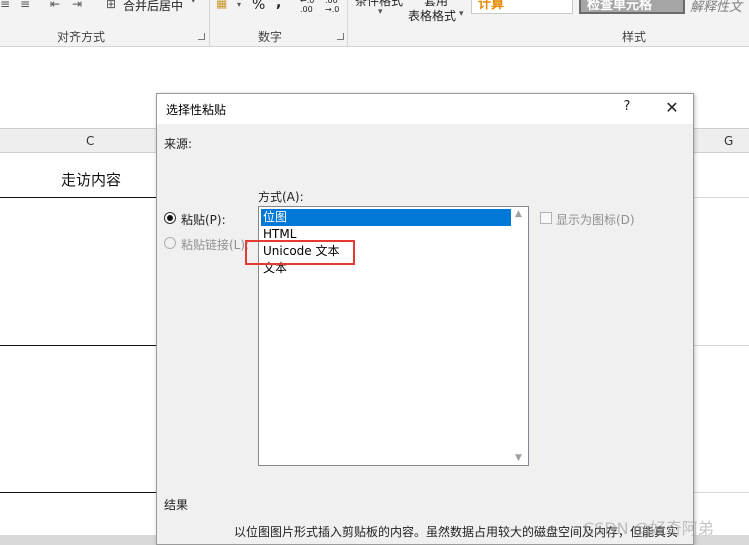  What do you see at coordinates (546, 218) in the screenshot?
I see `display-as-icon-checkbox` at bounding box center [546, 218].